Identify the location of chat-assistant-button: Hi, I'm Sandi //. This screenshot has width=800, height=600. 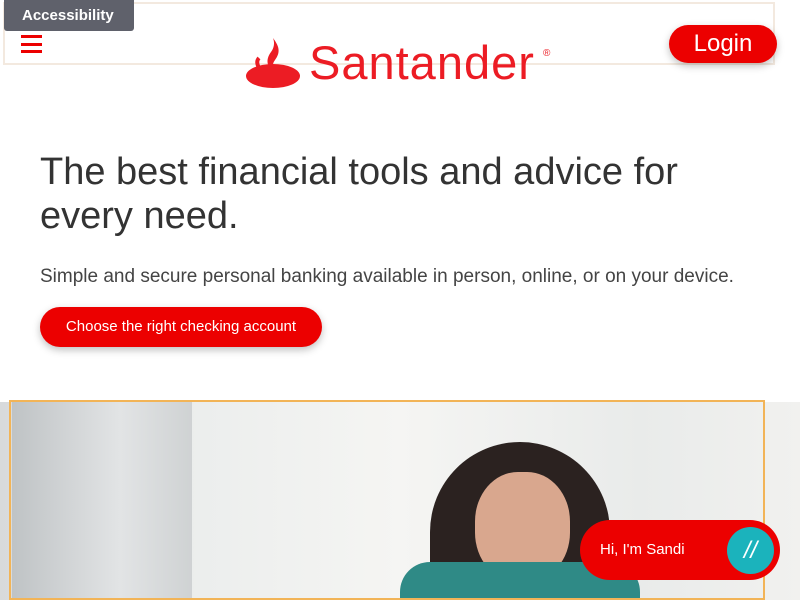
(680, 550).